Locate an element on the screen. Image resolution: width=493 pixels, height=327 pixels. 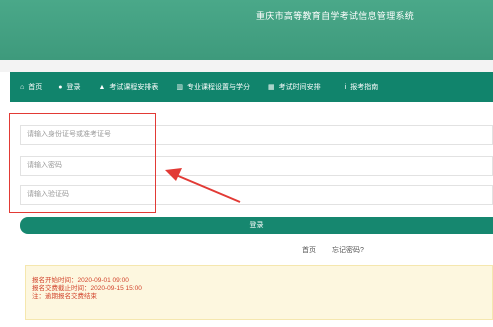
forgot-password-link: 忘记密码? is located at coordinates (348, 250).